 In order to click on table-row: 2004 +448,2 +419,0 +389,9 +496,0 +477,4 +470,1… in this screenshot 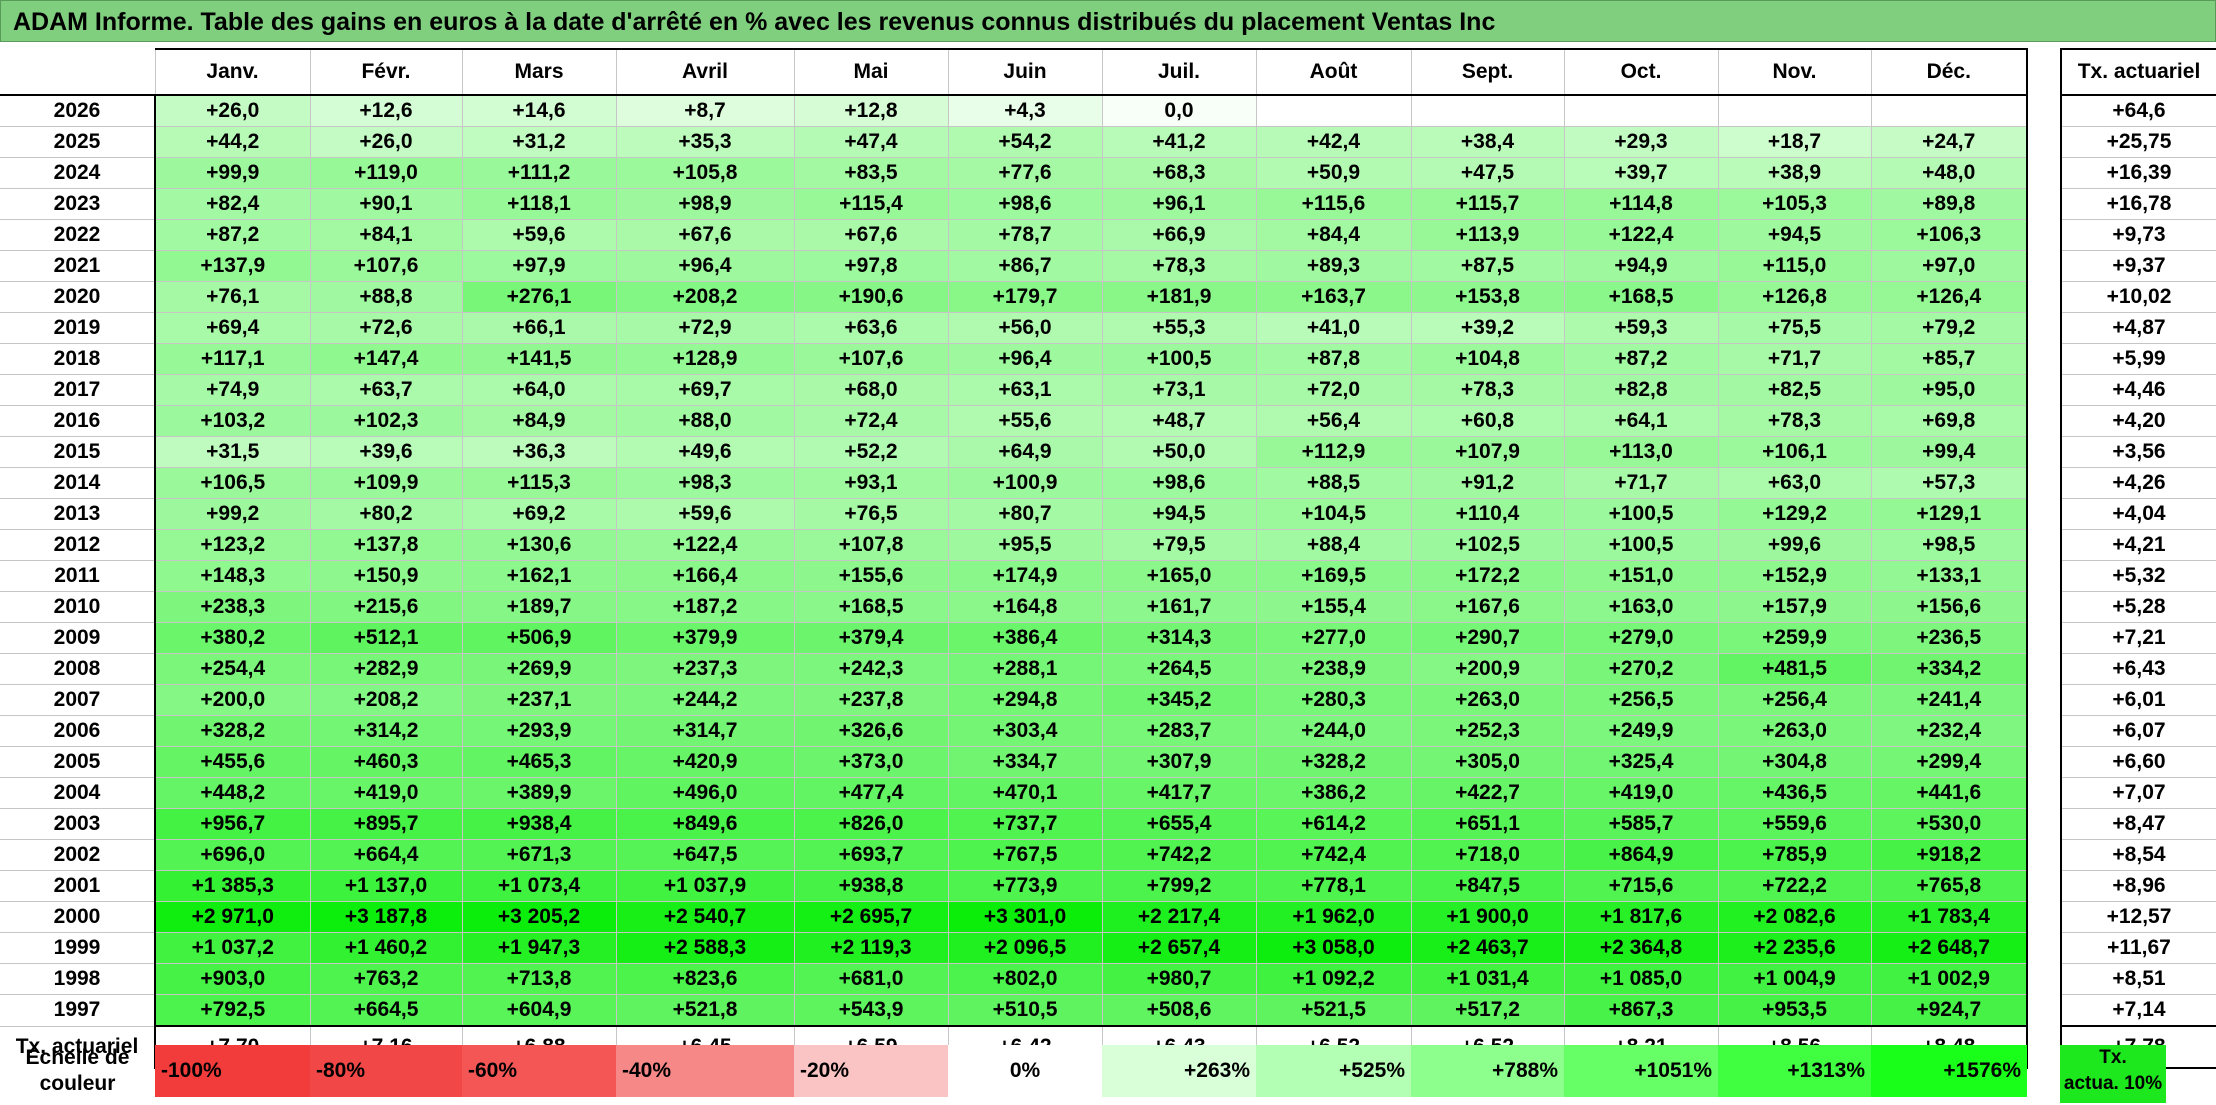, I will do `click(1014, 793)`.